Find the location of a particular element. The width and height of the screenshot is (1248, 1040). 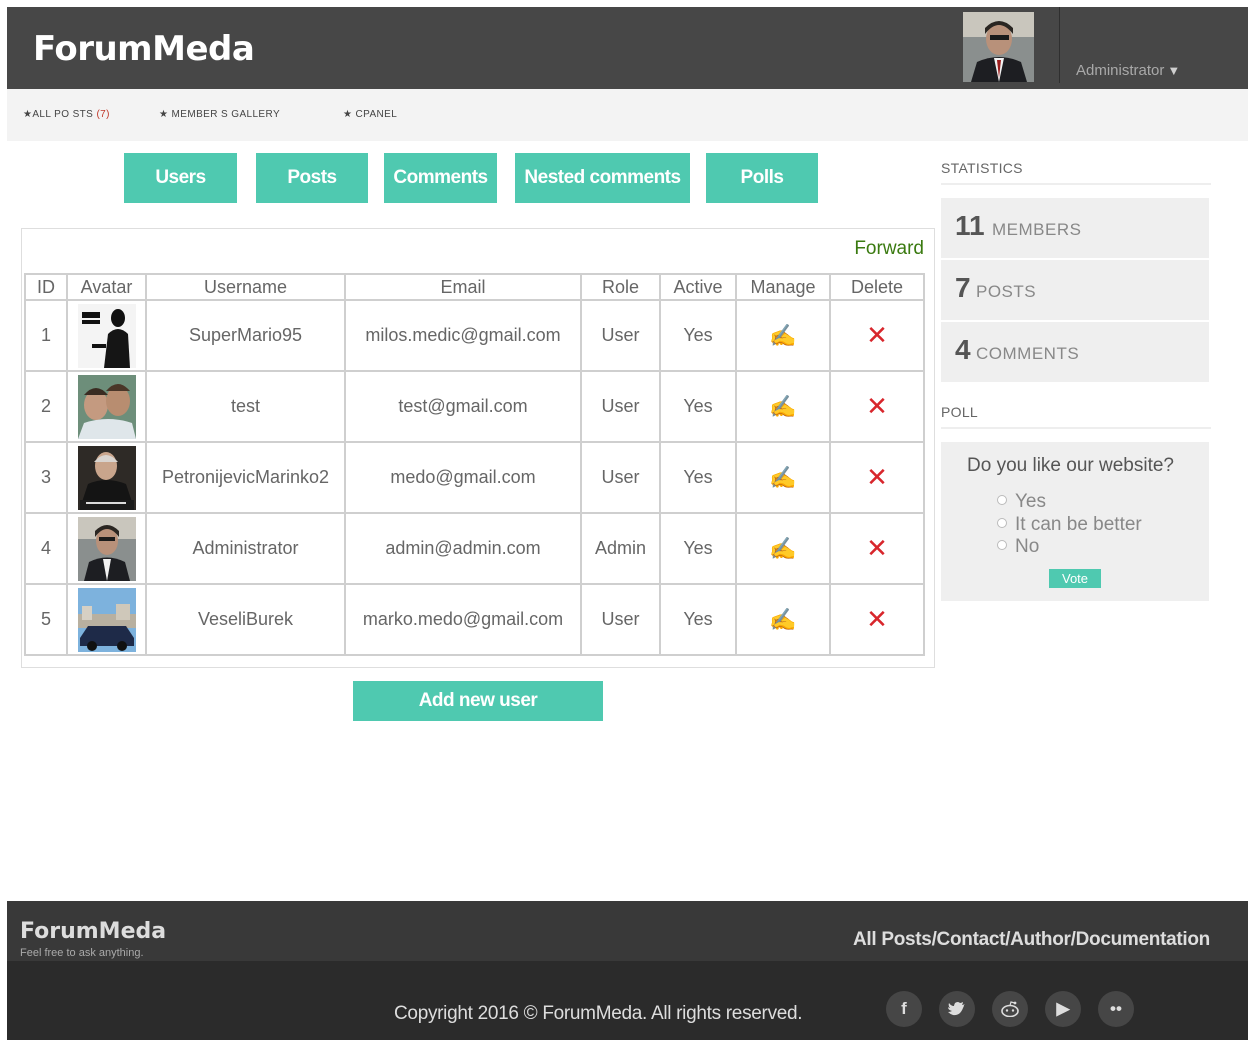

cell-role: Admin is located at coordinates (620, 548).